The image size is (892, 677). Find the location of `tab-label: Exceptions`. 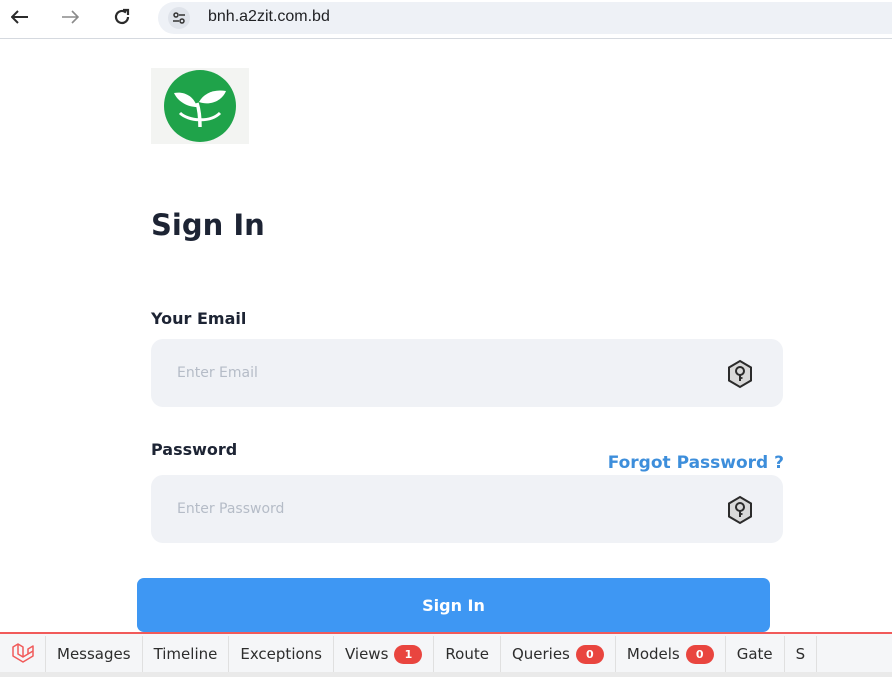

tab-label: Exceptions is located at coordinates (281, 654).